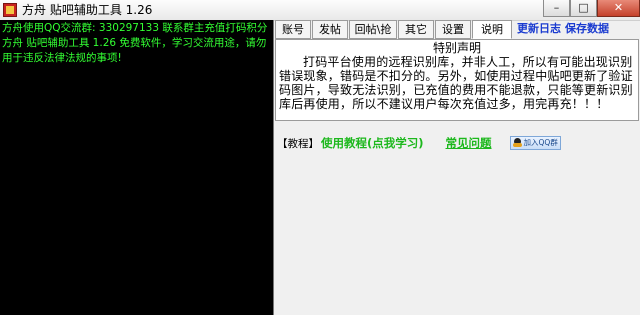 The height and width of the screenshot is (315, 640). Describe the element at coordinates (587, 29) in the screenshot. I see `save-data-link: 保存数据` at that location.